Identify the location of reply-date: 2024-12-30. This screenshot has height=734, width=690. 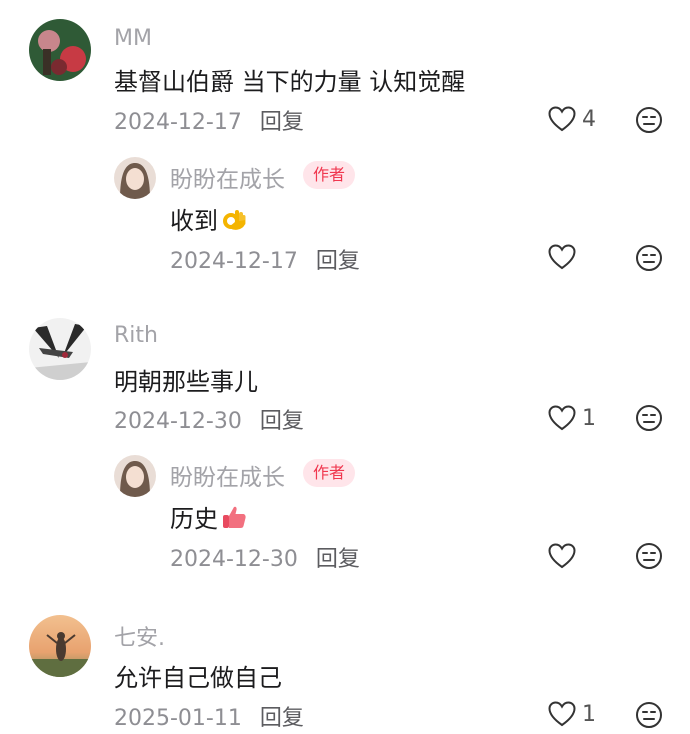
(234, 559).